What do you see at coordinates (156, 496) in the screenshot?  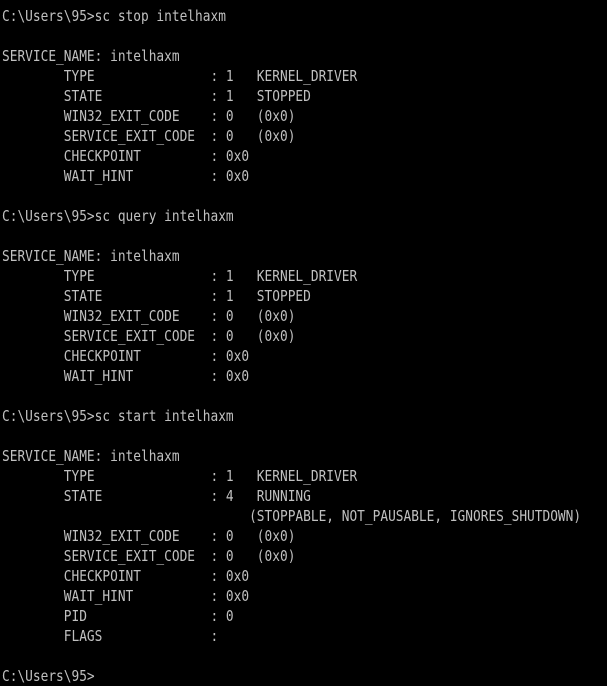 I see `console-line: STATE : 4 RUNNING` at bounding box center [156, 496].